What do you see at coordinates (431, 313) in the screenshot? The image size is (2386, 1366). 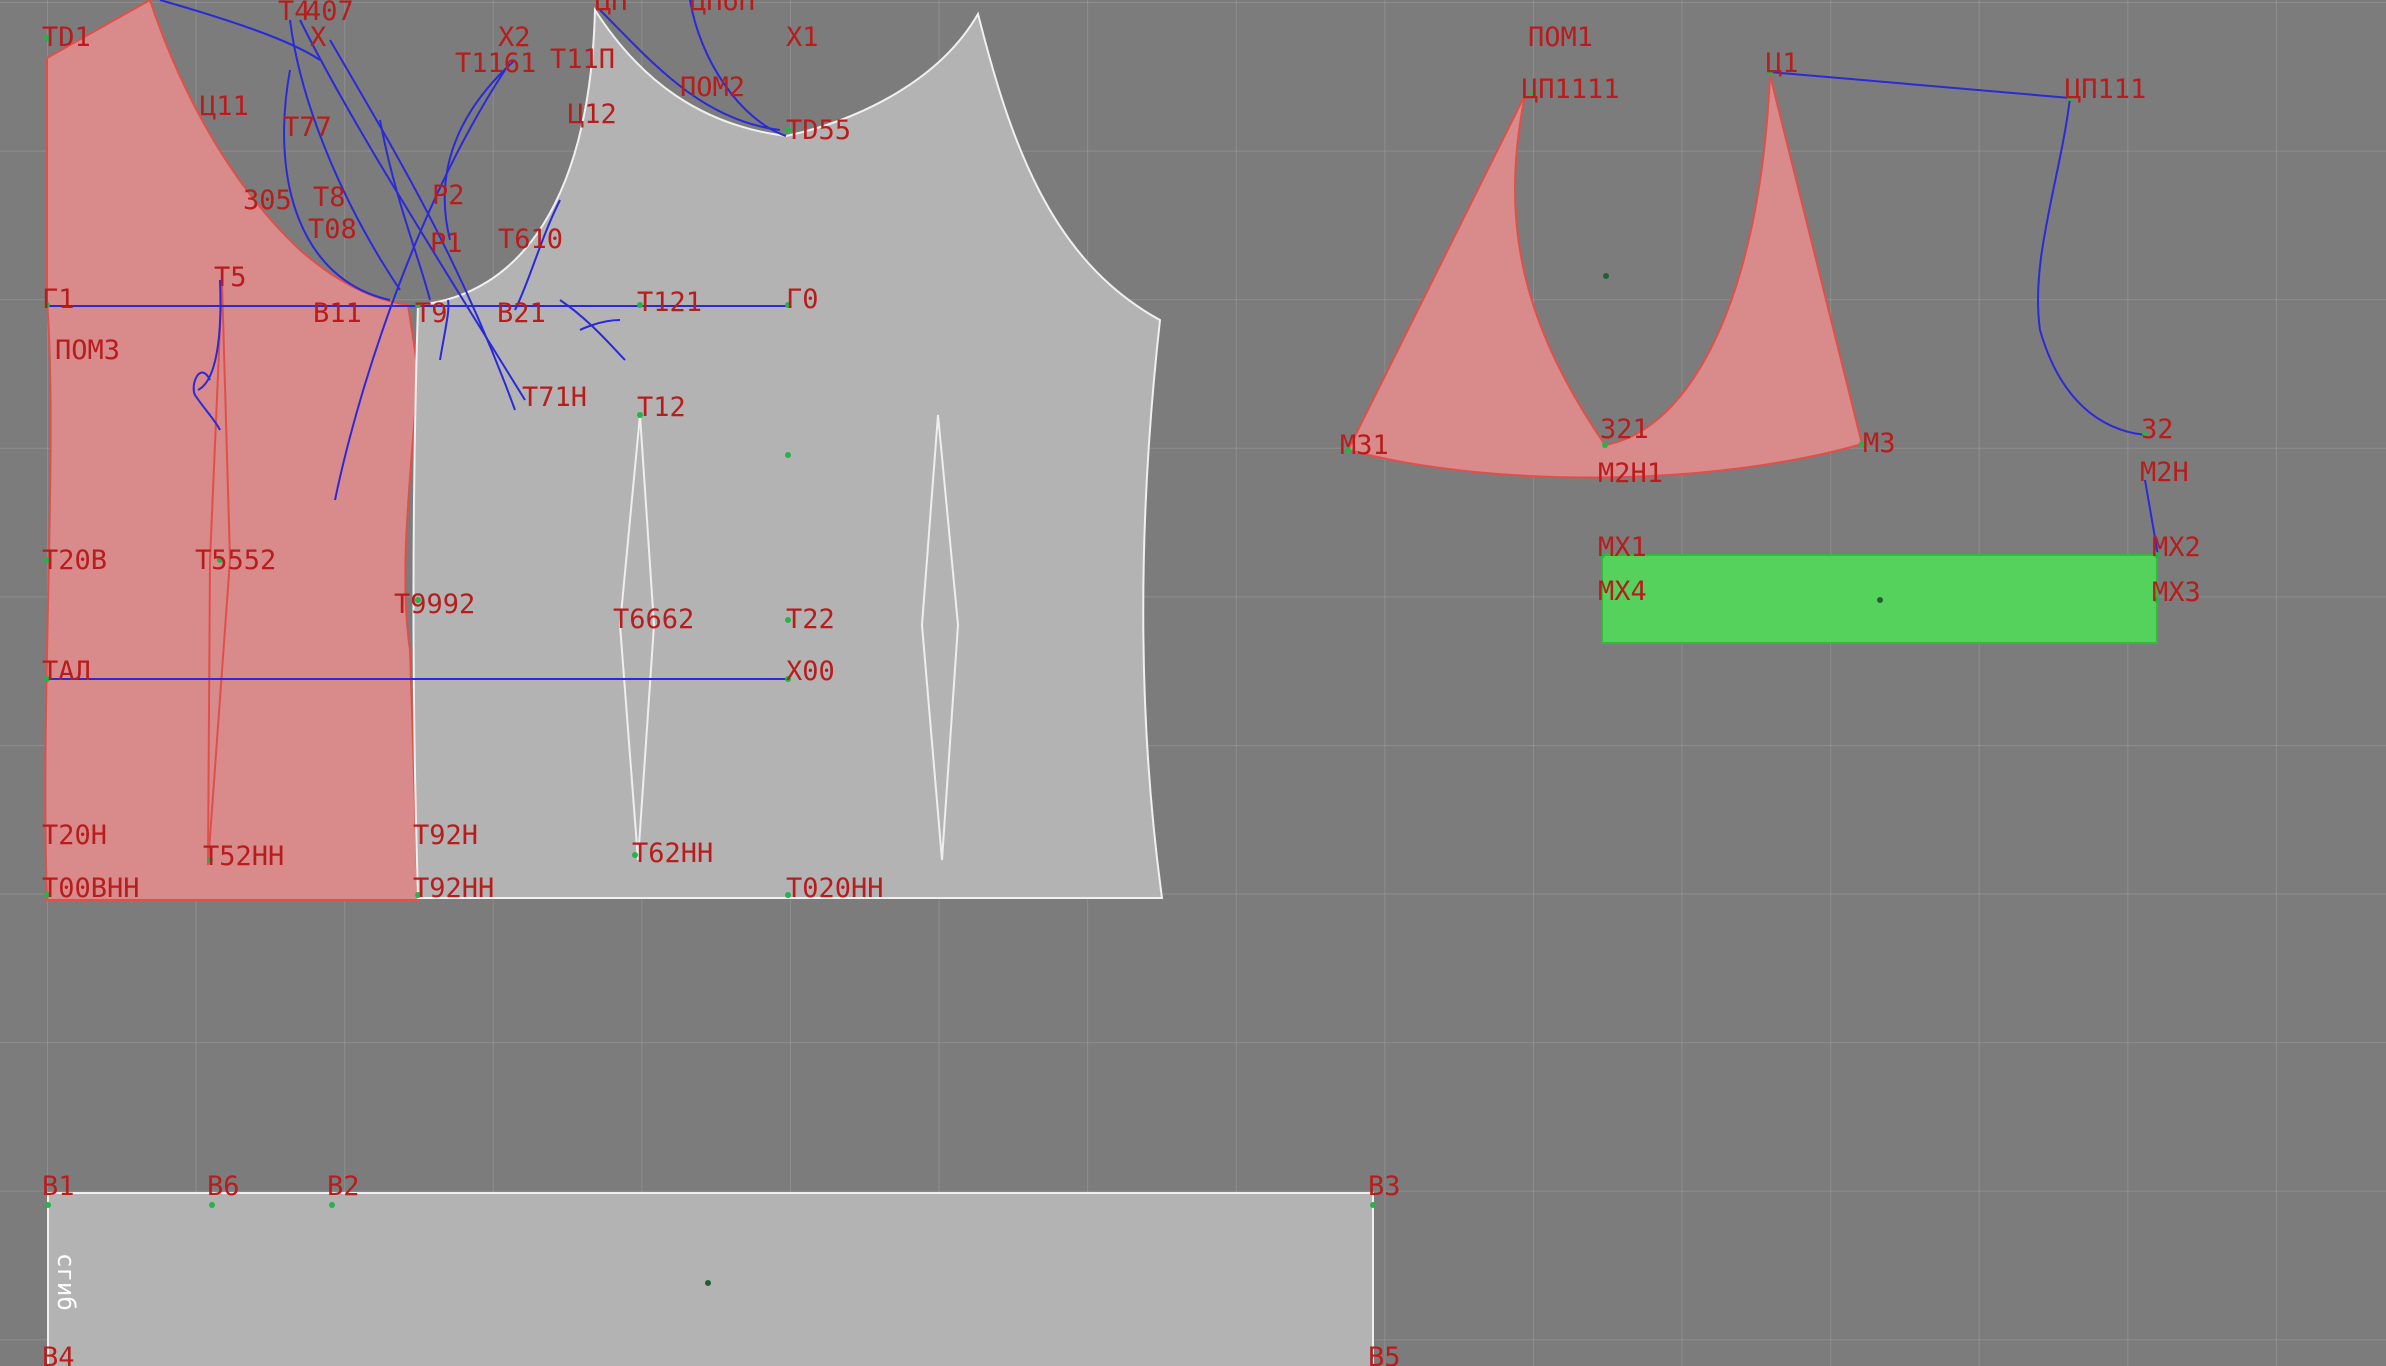 I see `point-label: Т9` at bounding box center [431, 313].